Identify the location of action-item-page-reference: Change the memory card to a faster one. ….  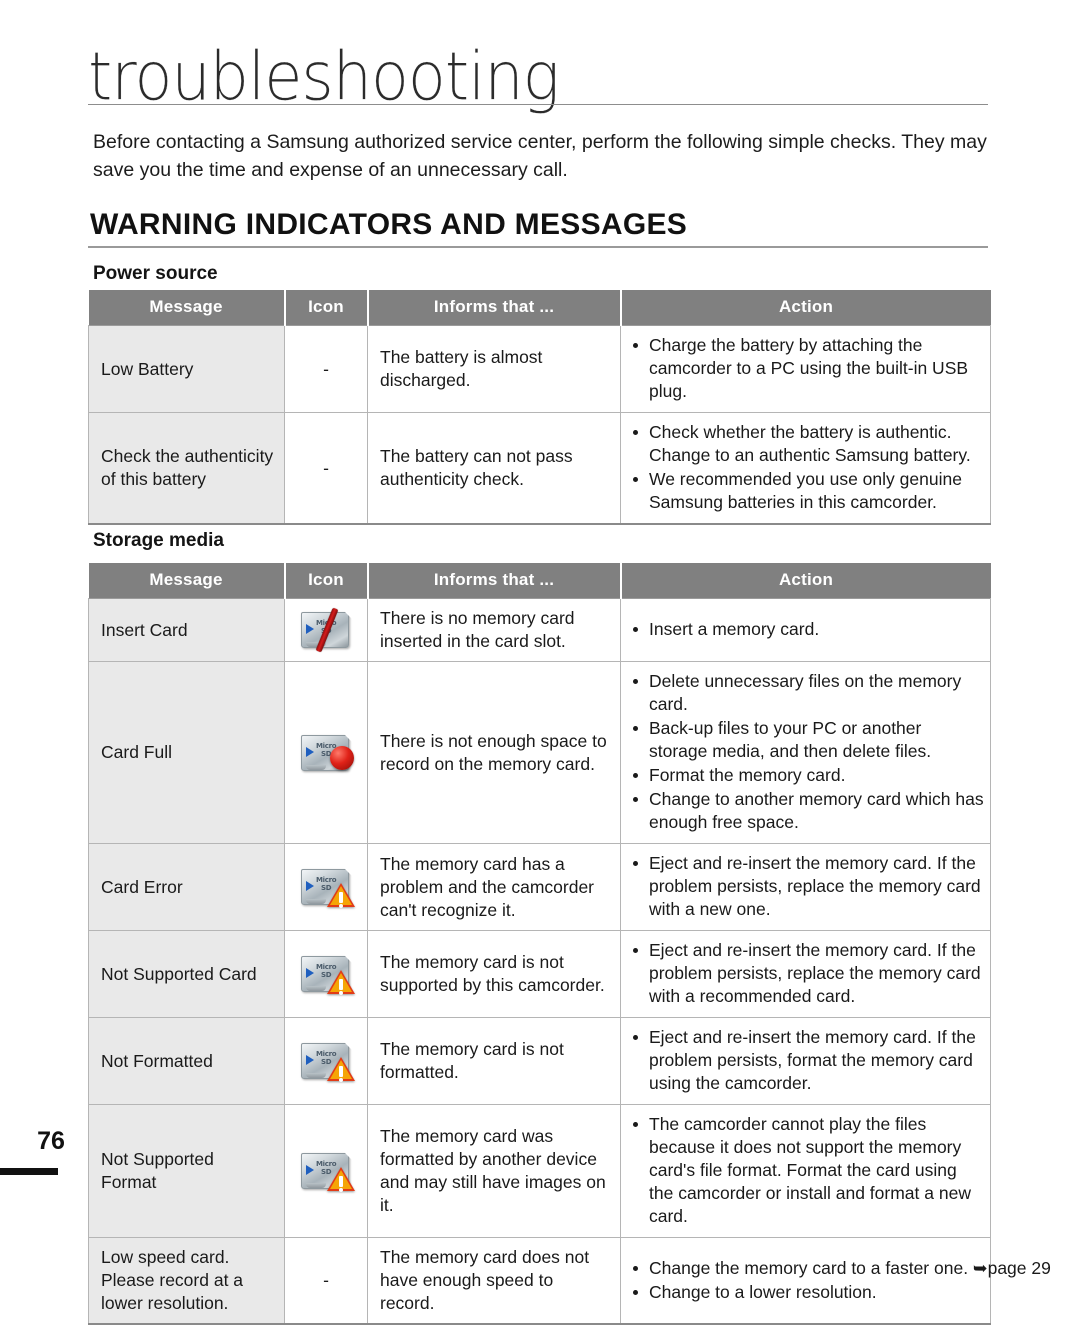
(840, 1268).